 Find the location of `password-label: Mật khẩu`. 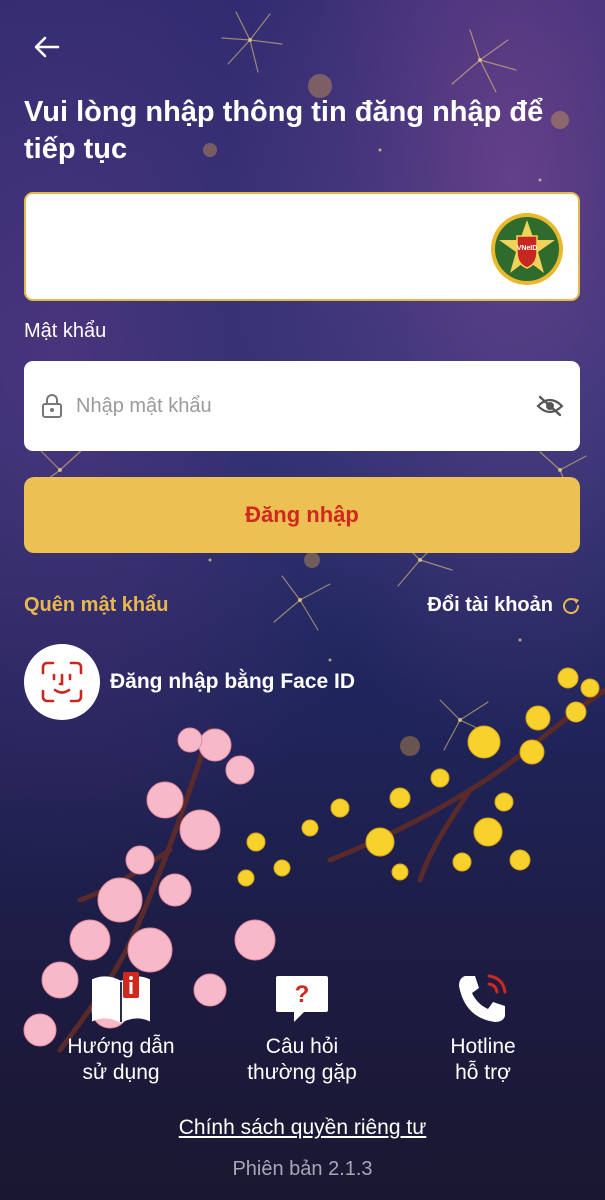

password-label: Mật khẩu is located at coordinates (65, 331).